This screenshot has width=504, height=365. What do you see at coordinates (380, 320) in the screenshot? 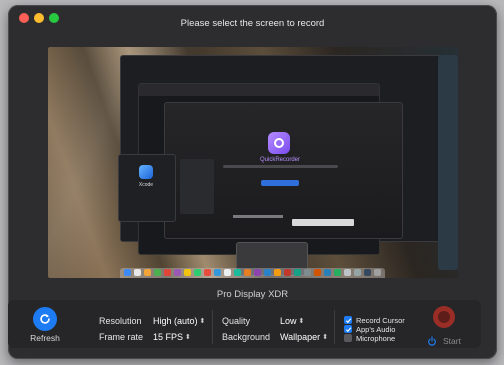
I see `record-cursor-label: Record Cursor` at bounding box center [380, 320].